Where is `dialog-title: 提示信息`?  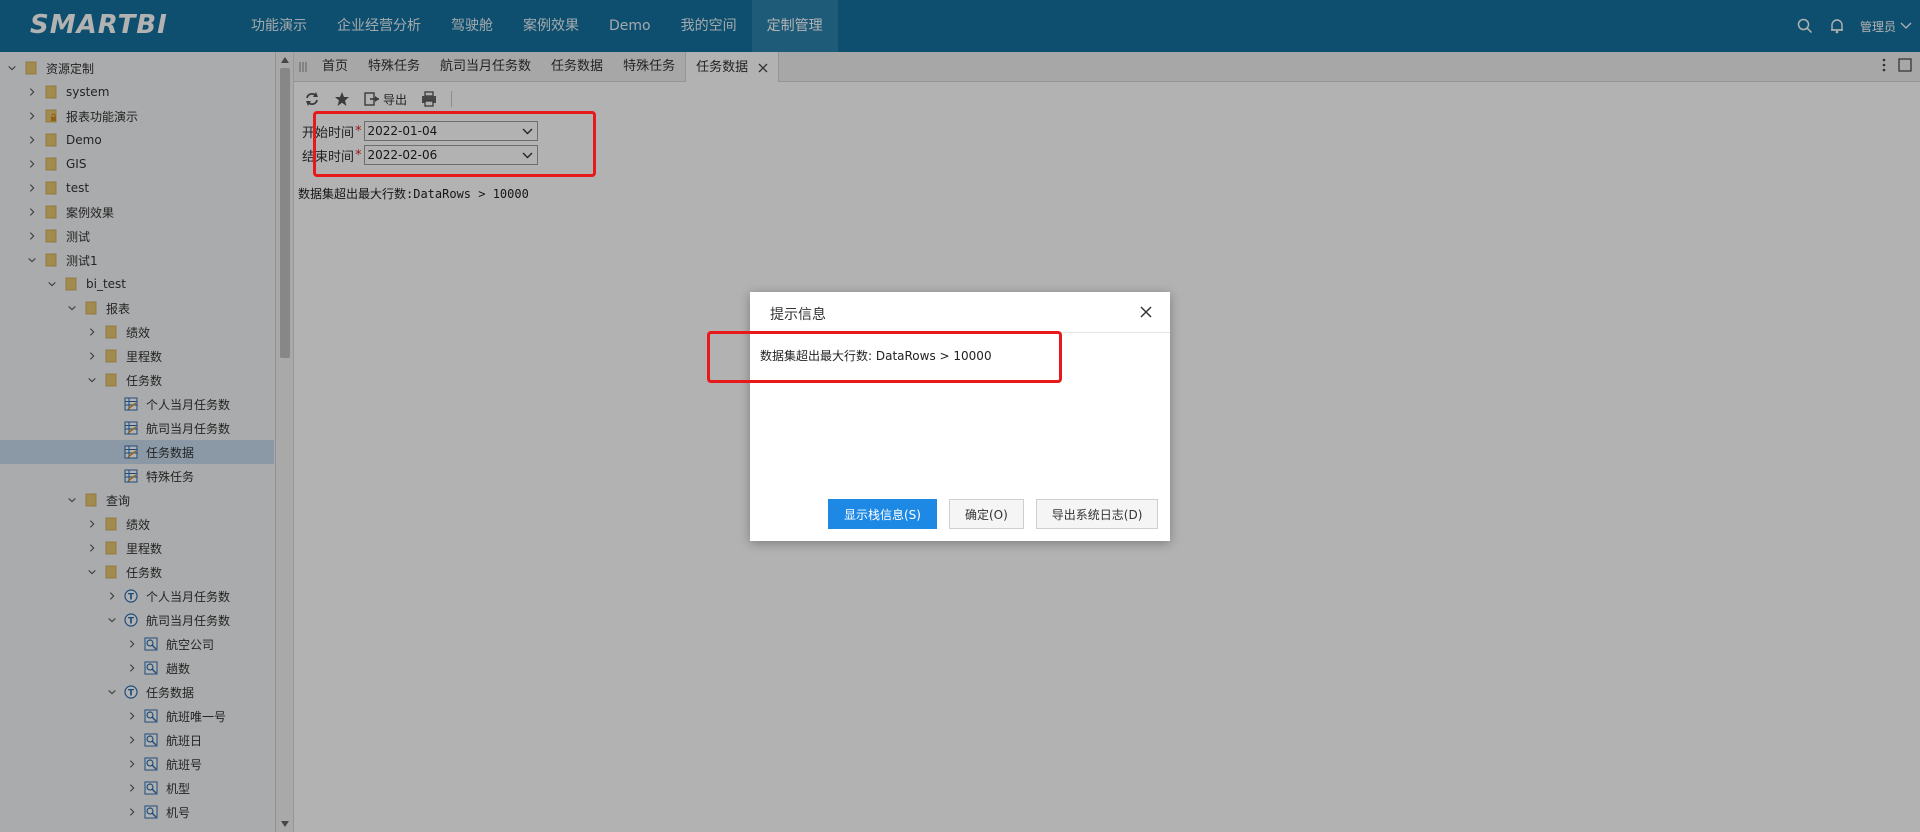 dialog-title: 提示信息 is located at coordinates (798, 315).